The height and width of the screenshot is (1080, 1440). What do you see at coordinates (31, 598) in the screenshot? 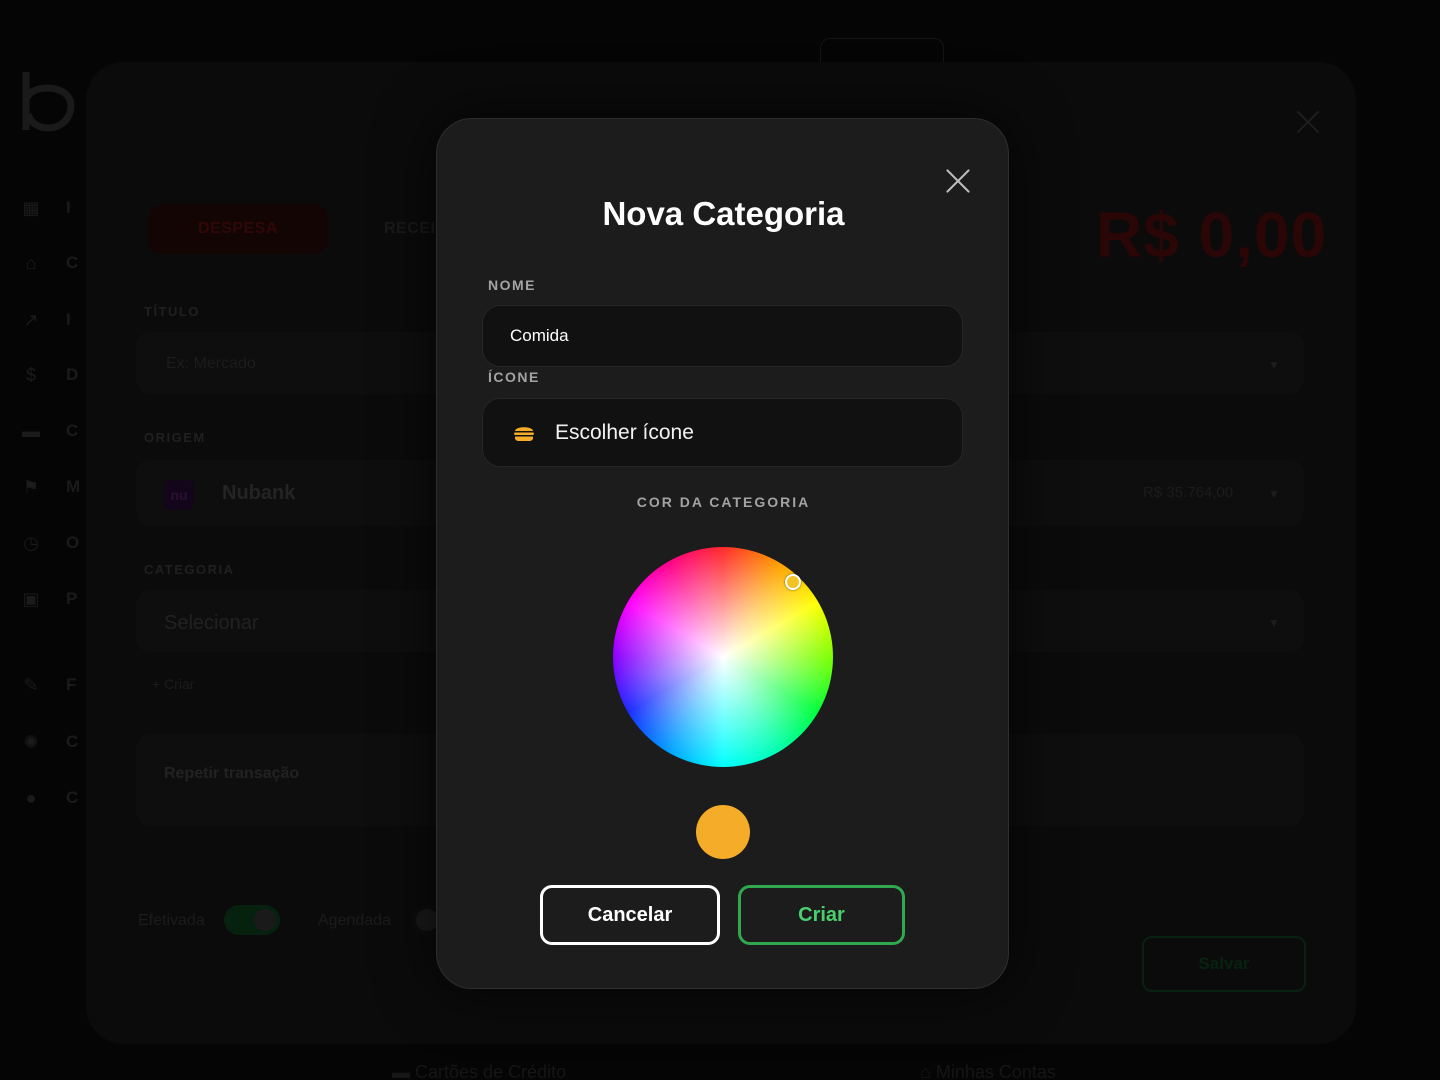
I see `calendar-icon: ▣` at bounding box center [31, 598].